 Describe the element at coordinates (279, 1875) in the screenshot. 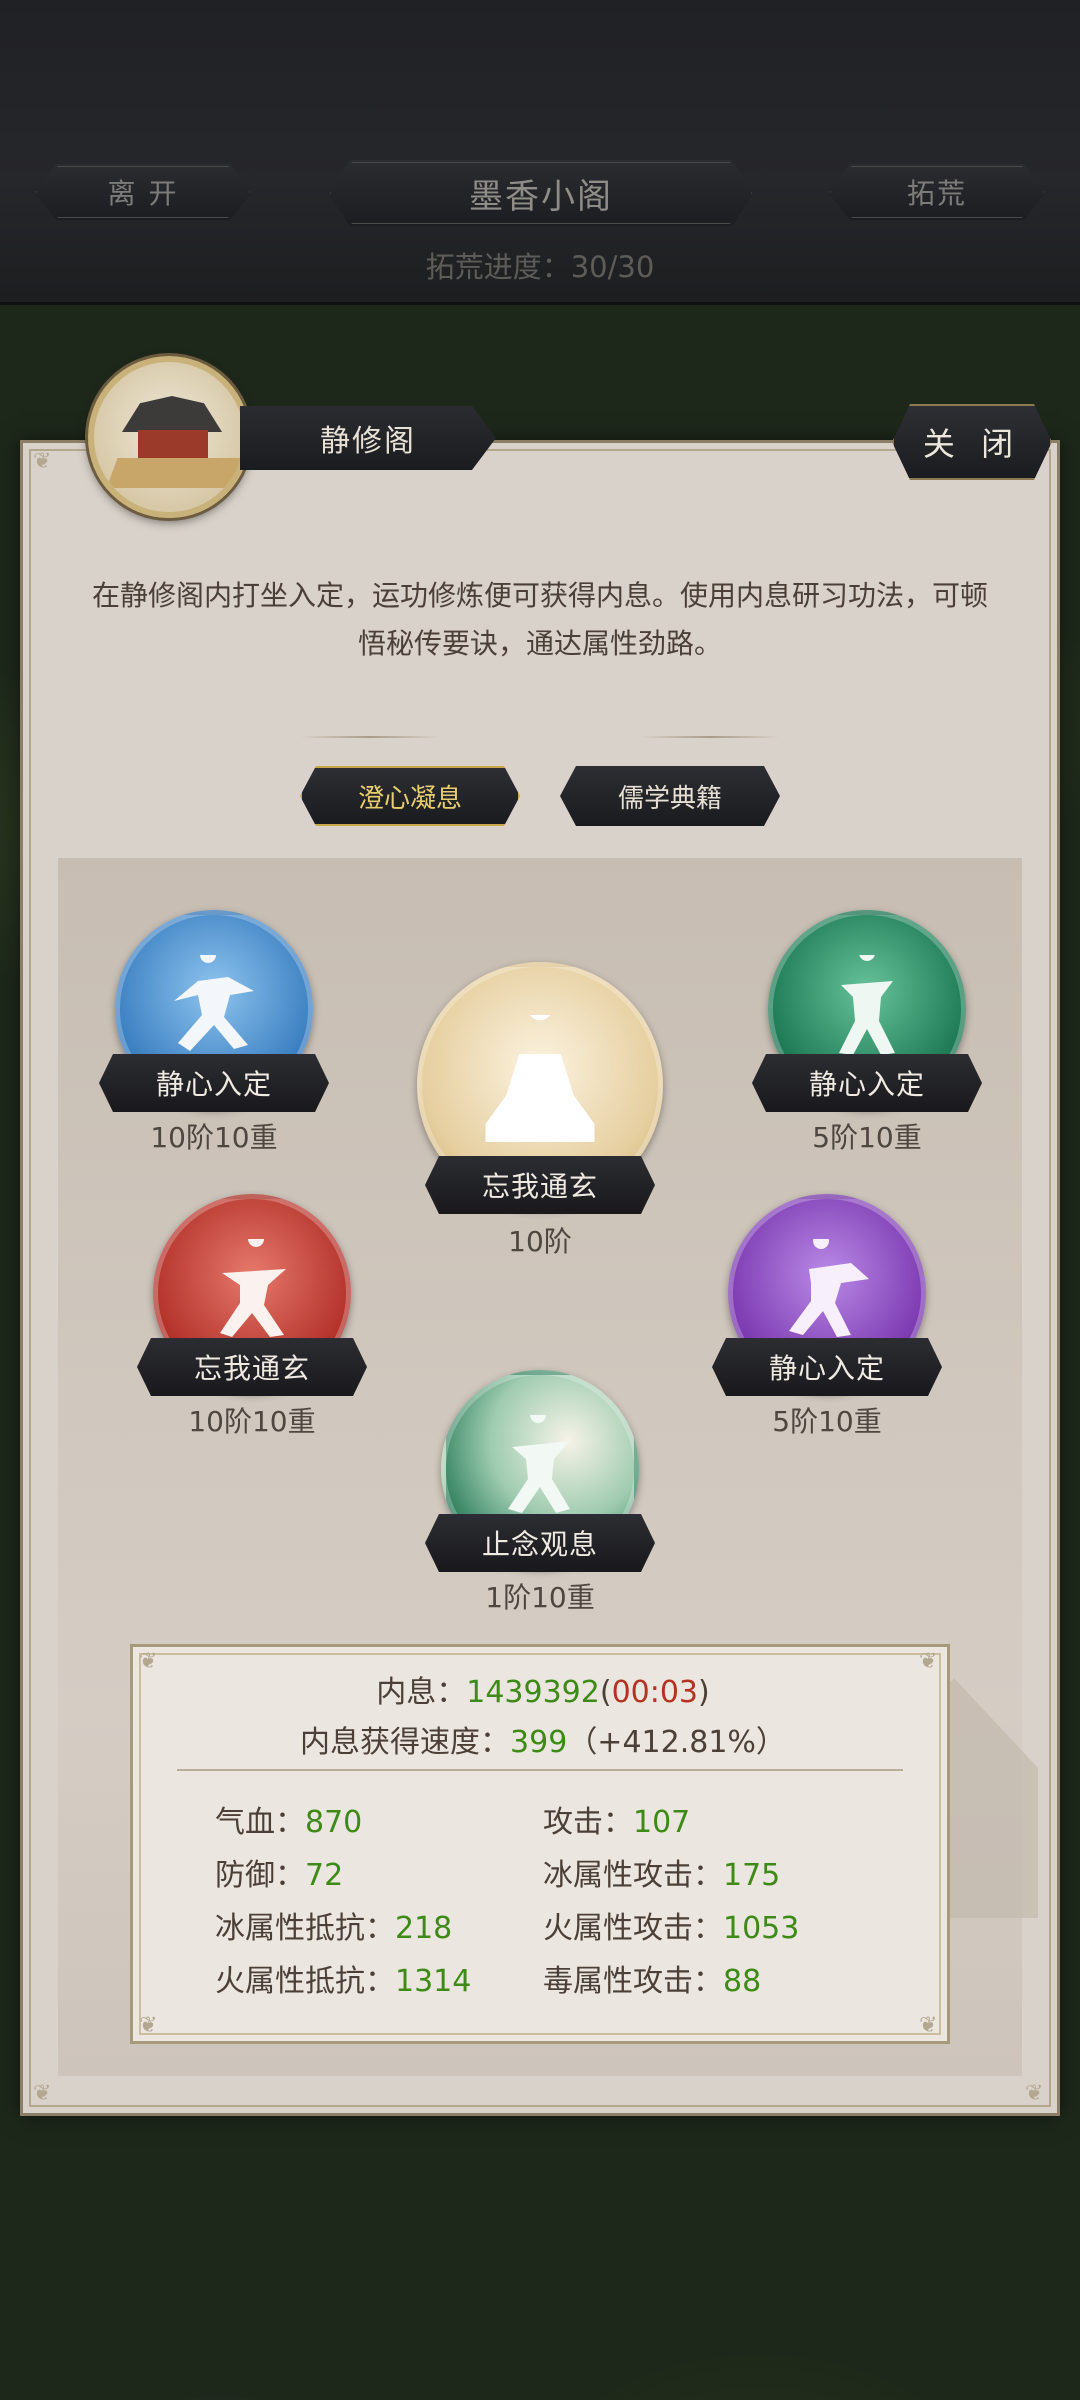

I see `stat-defense: 防御：72` at that location.